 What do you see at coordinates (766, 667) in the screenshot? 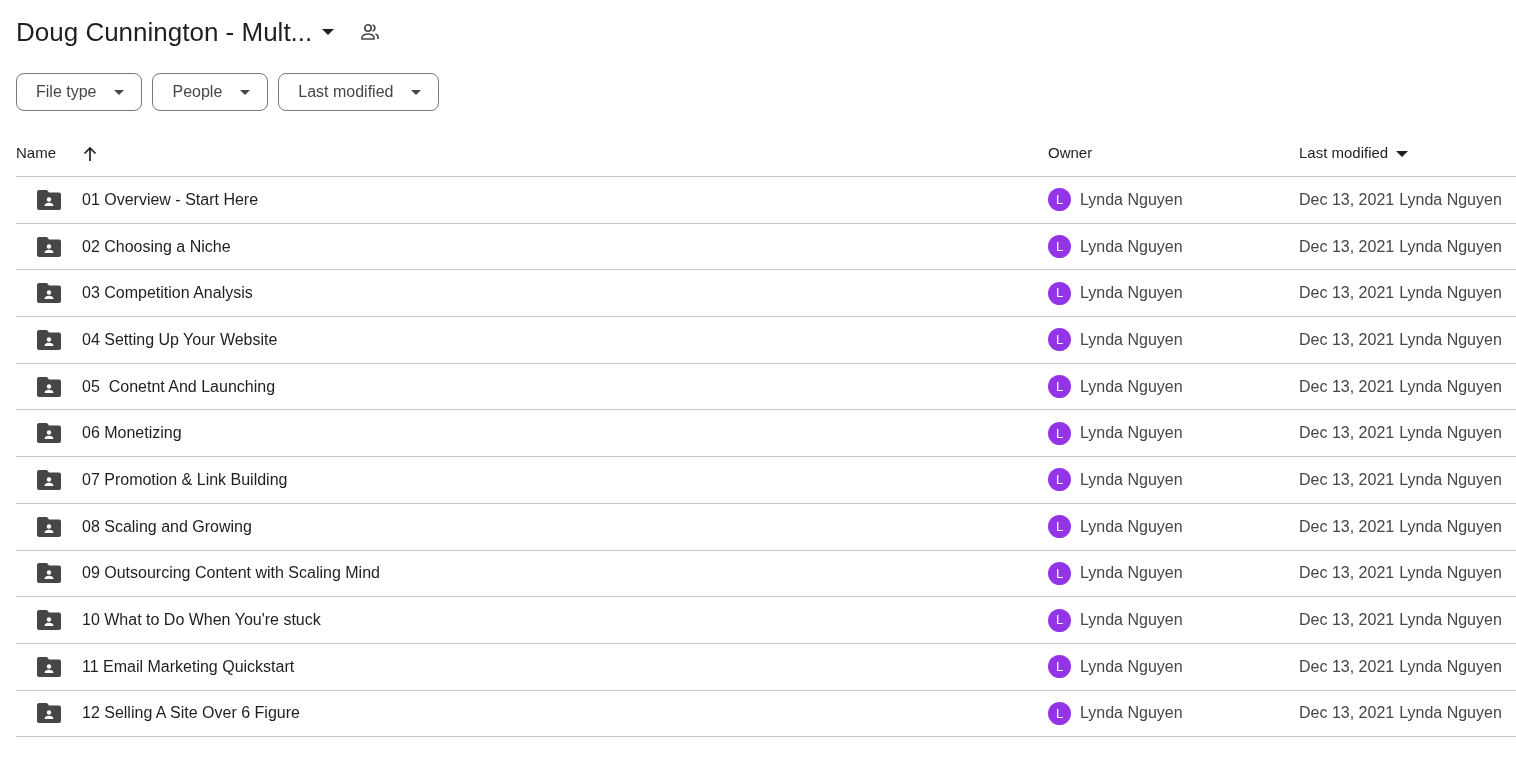
I see `file-row: 11 Email Marketing Quickstart L Lynda Nguyen Dec 13, 2021 Lynda Nguyen` at bounding box center [766, 667].